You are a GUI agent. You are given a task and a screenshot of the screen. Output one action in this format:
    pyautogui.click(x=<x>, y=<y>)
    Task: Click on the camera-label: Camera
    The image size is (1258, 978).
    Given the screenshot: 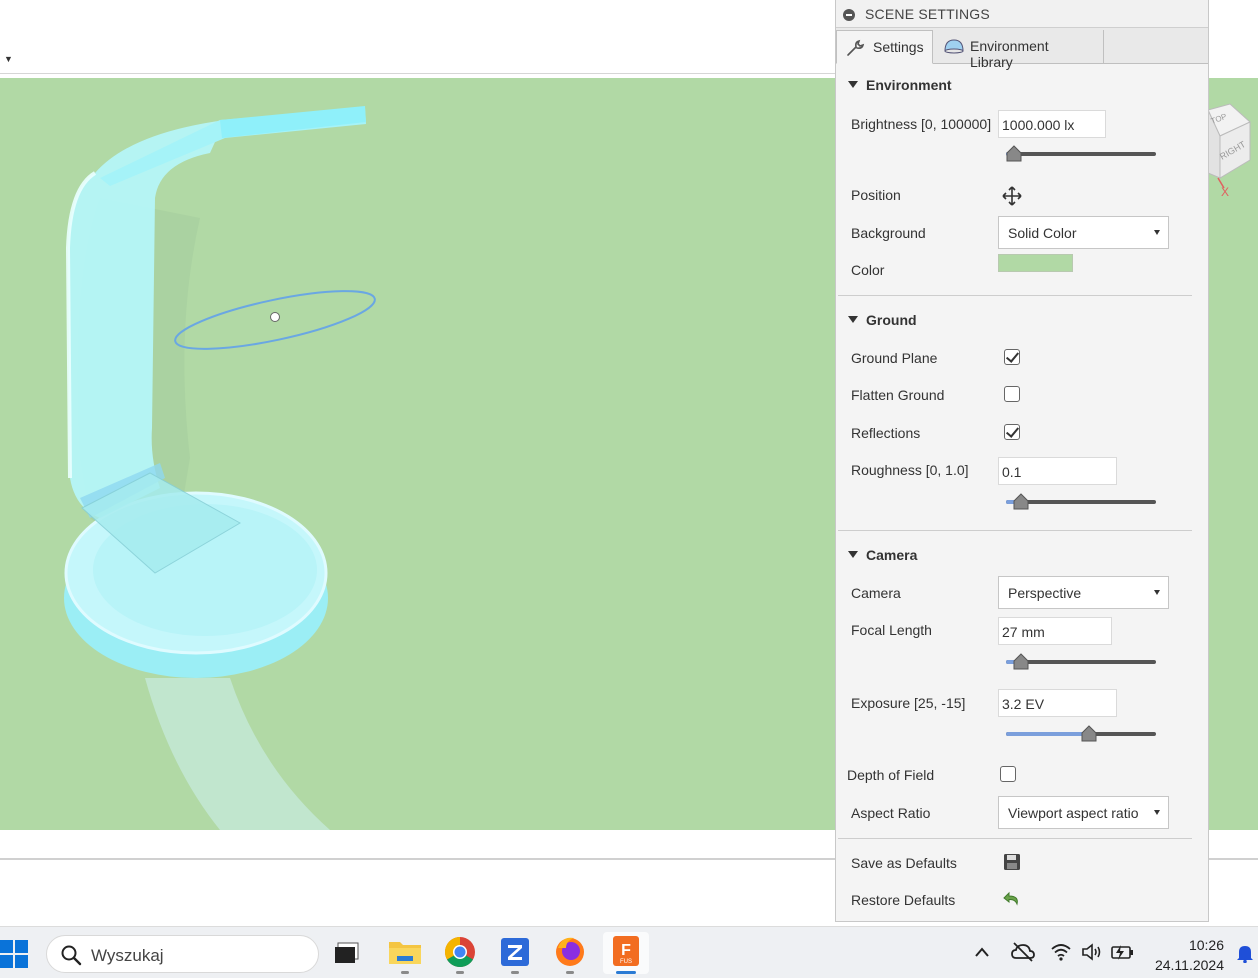 What is the action you would take?
    pyautogui.click(x=876, y=593)
    